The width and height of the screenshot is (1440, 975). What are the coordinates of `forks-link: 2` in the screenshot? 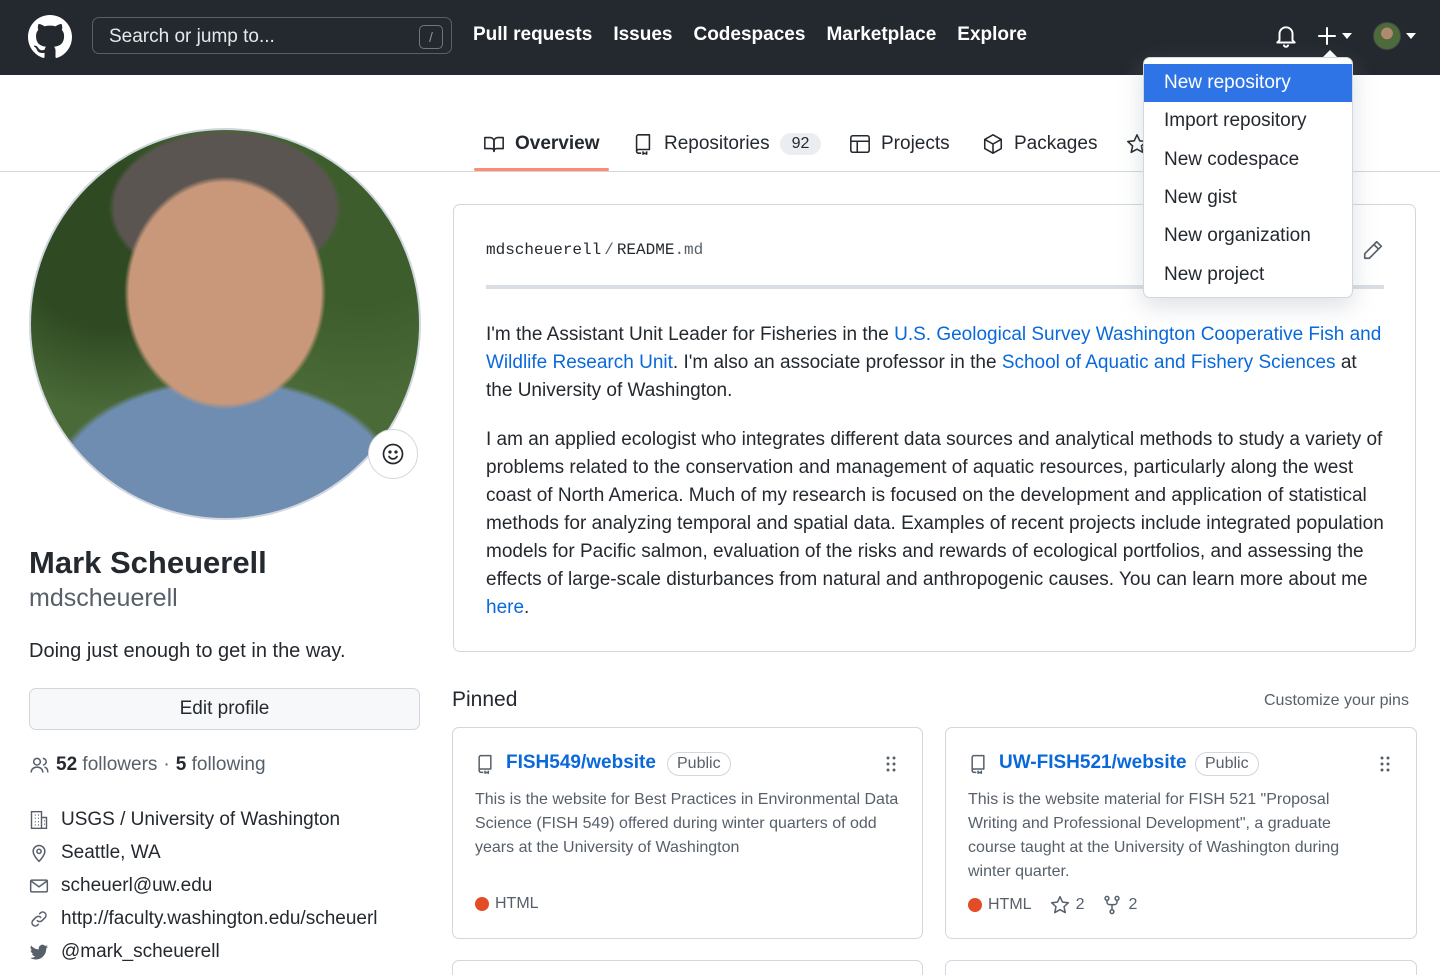 It's located at (1119, 905).